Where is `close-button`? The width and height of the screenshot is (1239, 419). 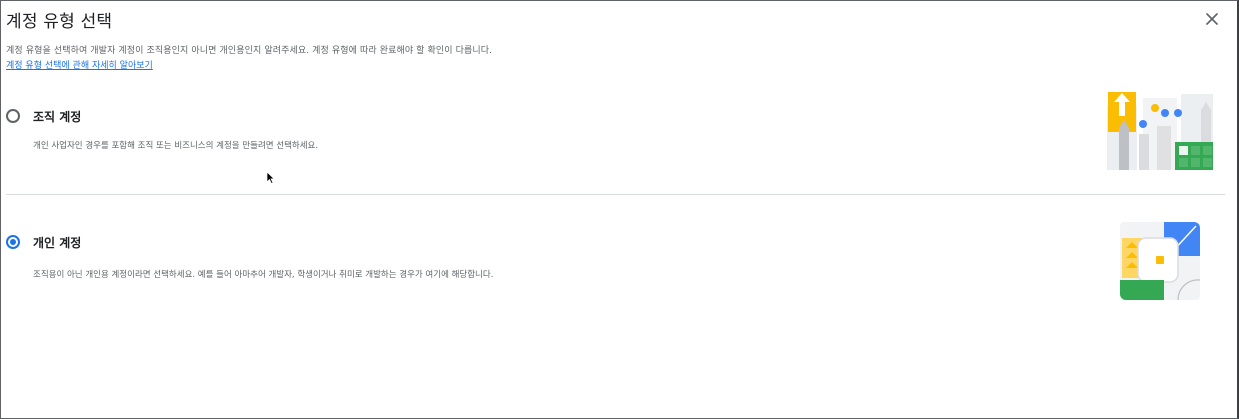
close-button is located at coordinates (1212, 19).